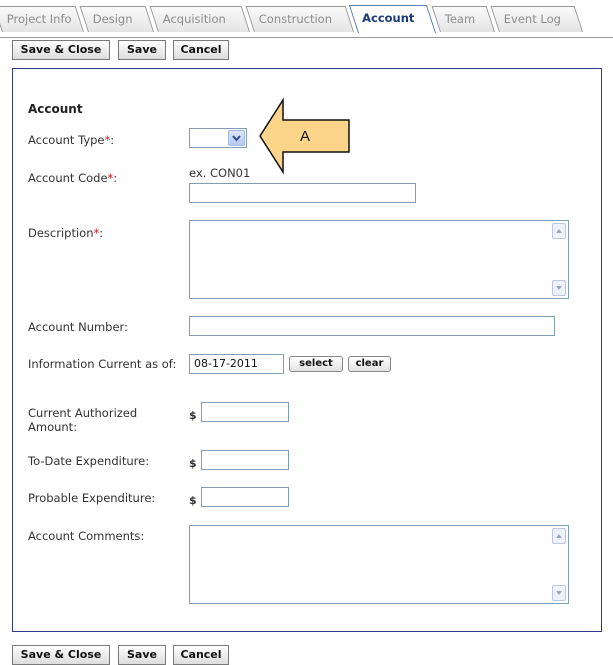 This screenshot has width=613, height=665. What do you see at coordinates (372, 326) in the screenshot?
I see `account-number-input` at bounding box center [372, 326].